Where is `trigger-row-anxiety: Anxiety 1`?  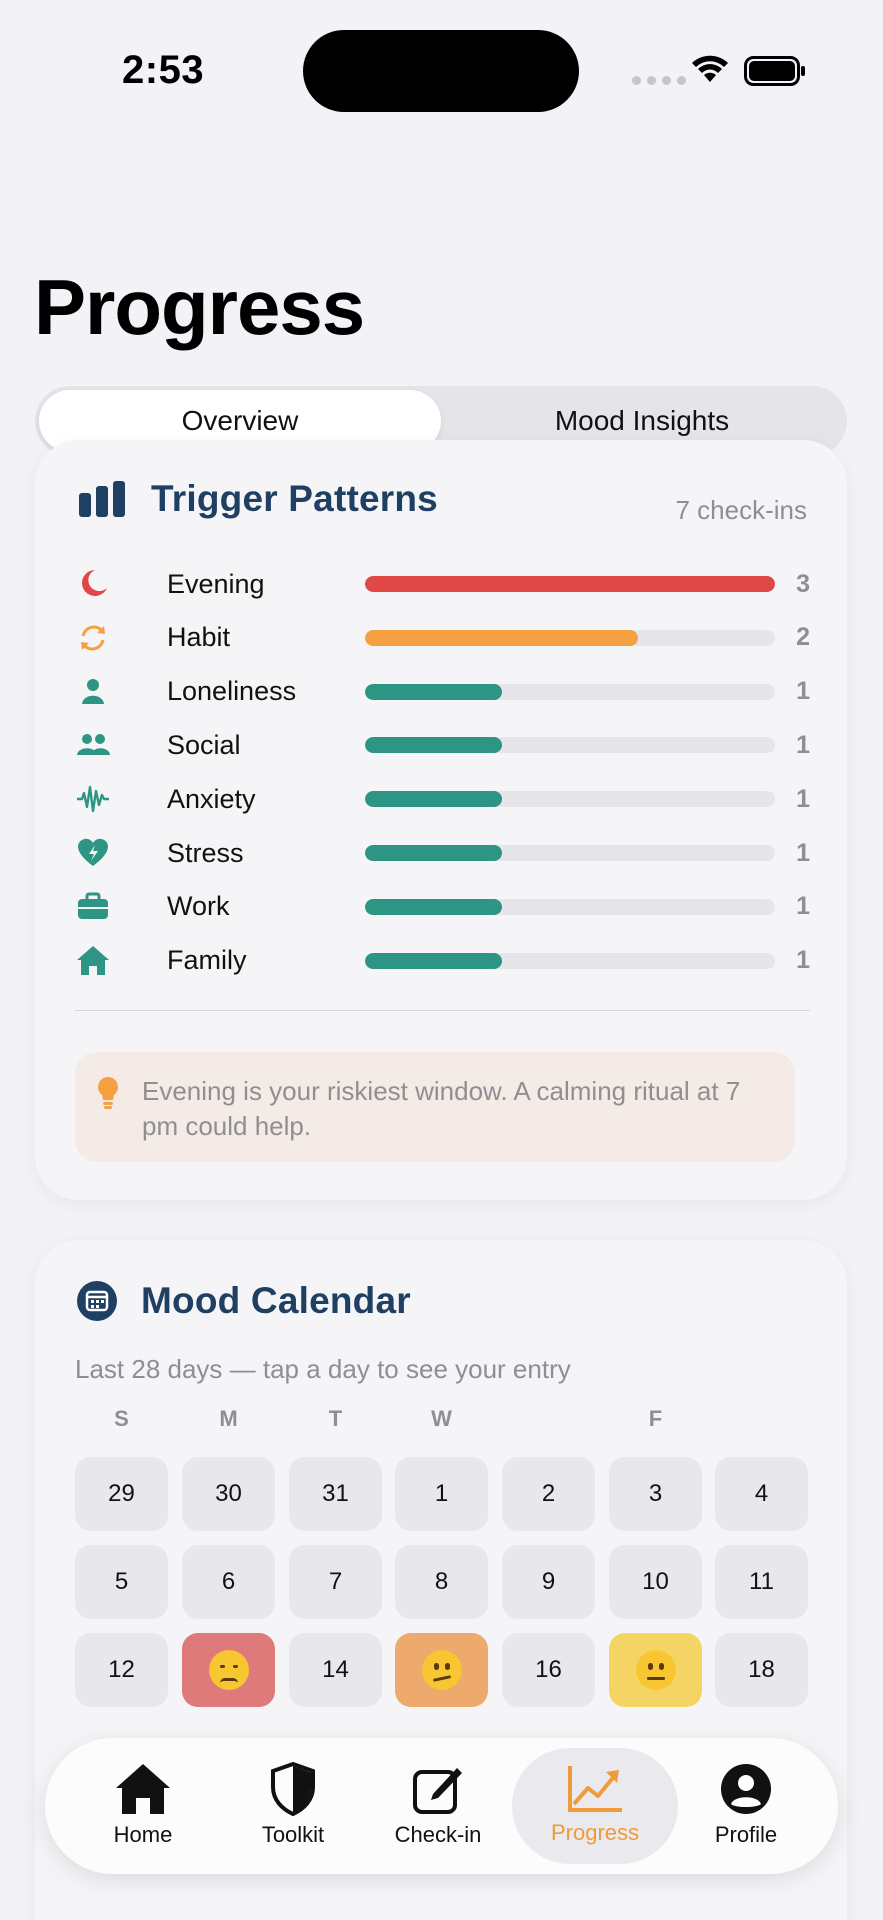
trigger-row-anxiety: Anxiety 1 is located at coordinates (442, 799).